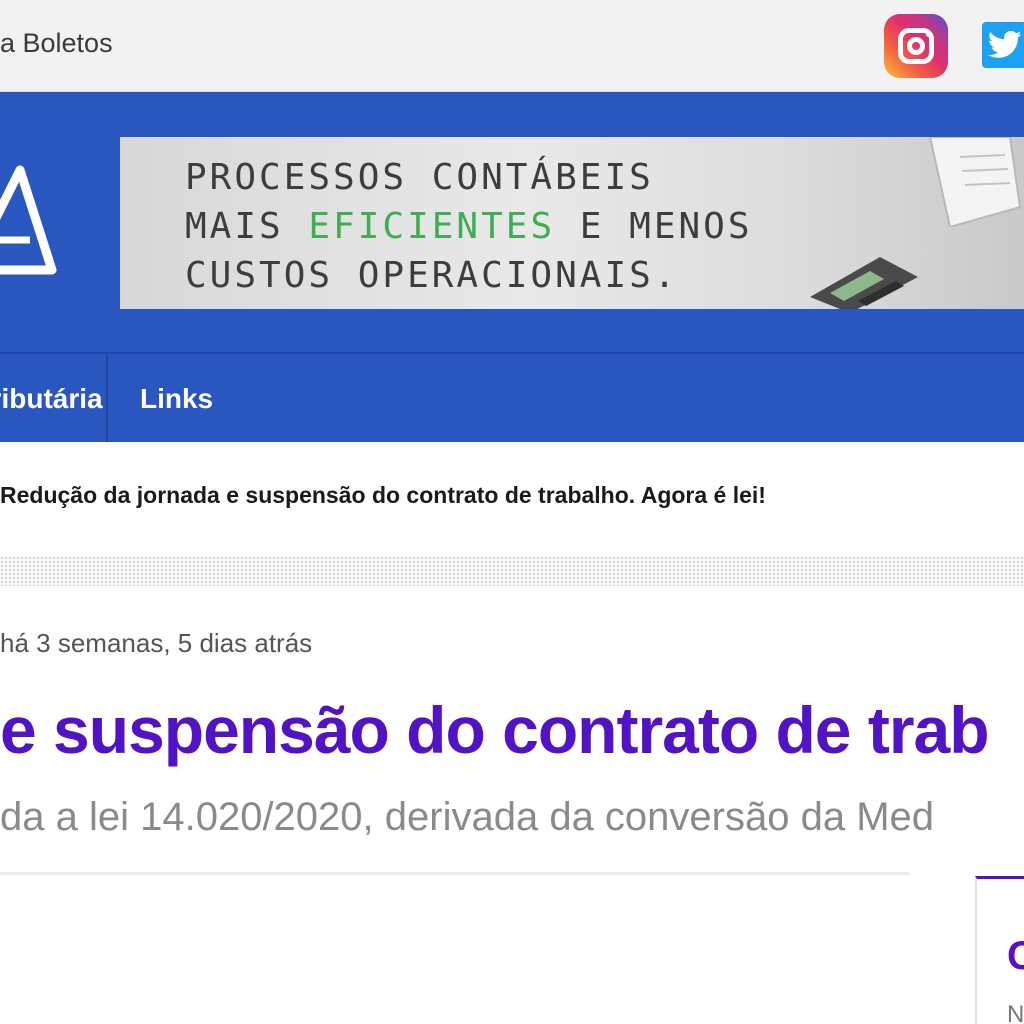  I want to click on main-nav: Tributária Links, so click(512, 397).